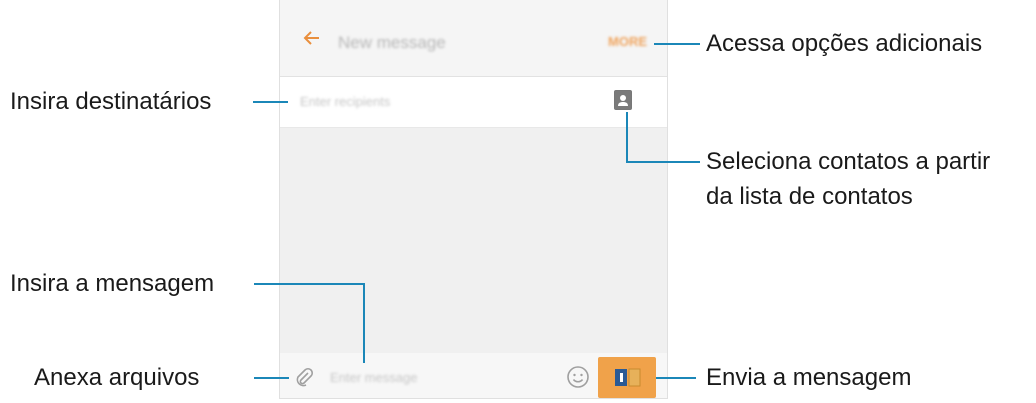 Image resolution: width=1036 pixels, height=403 pixels. What do you see at coordinates (304, 379) in the screenshot?
I see `paperclip-icon` at bounding box center [304, 379].